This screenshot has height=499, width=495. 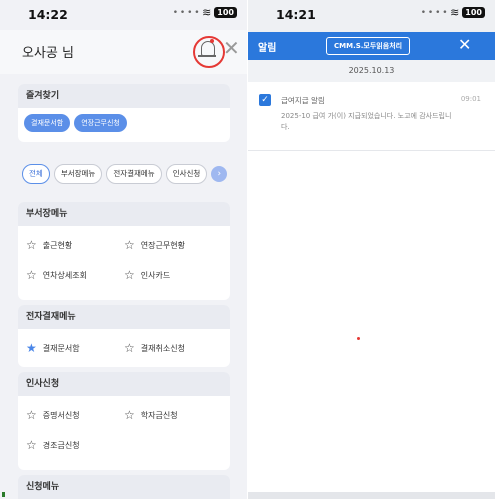 What do you see at coordinates (61, 415) in the screenshot?
I see `menu-item-label: 증명서신청` at bounding box center [61, 415].